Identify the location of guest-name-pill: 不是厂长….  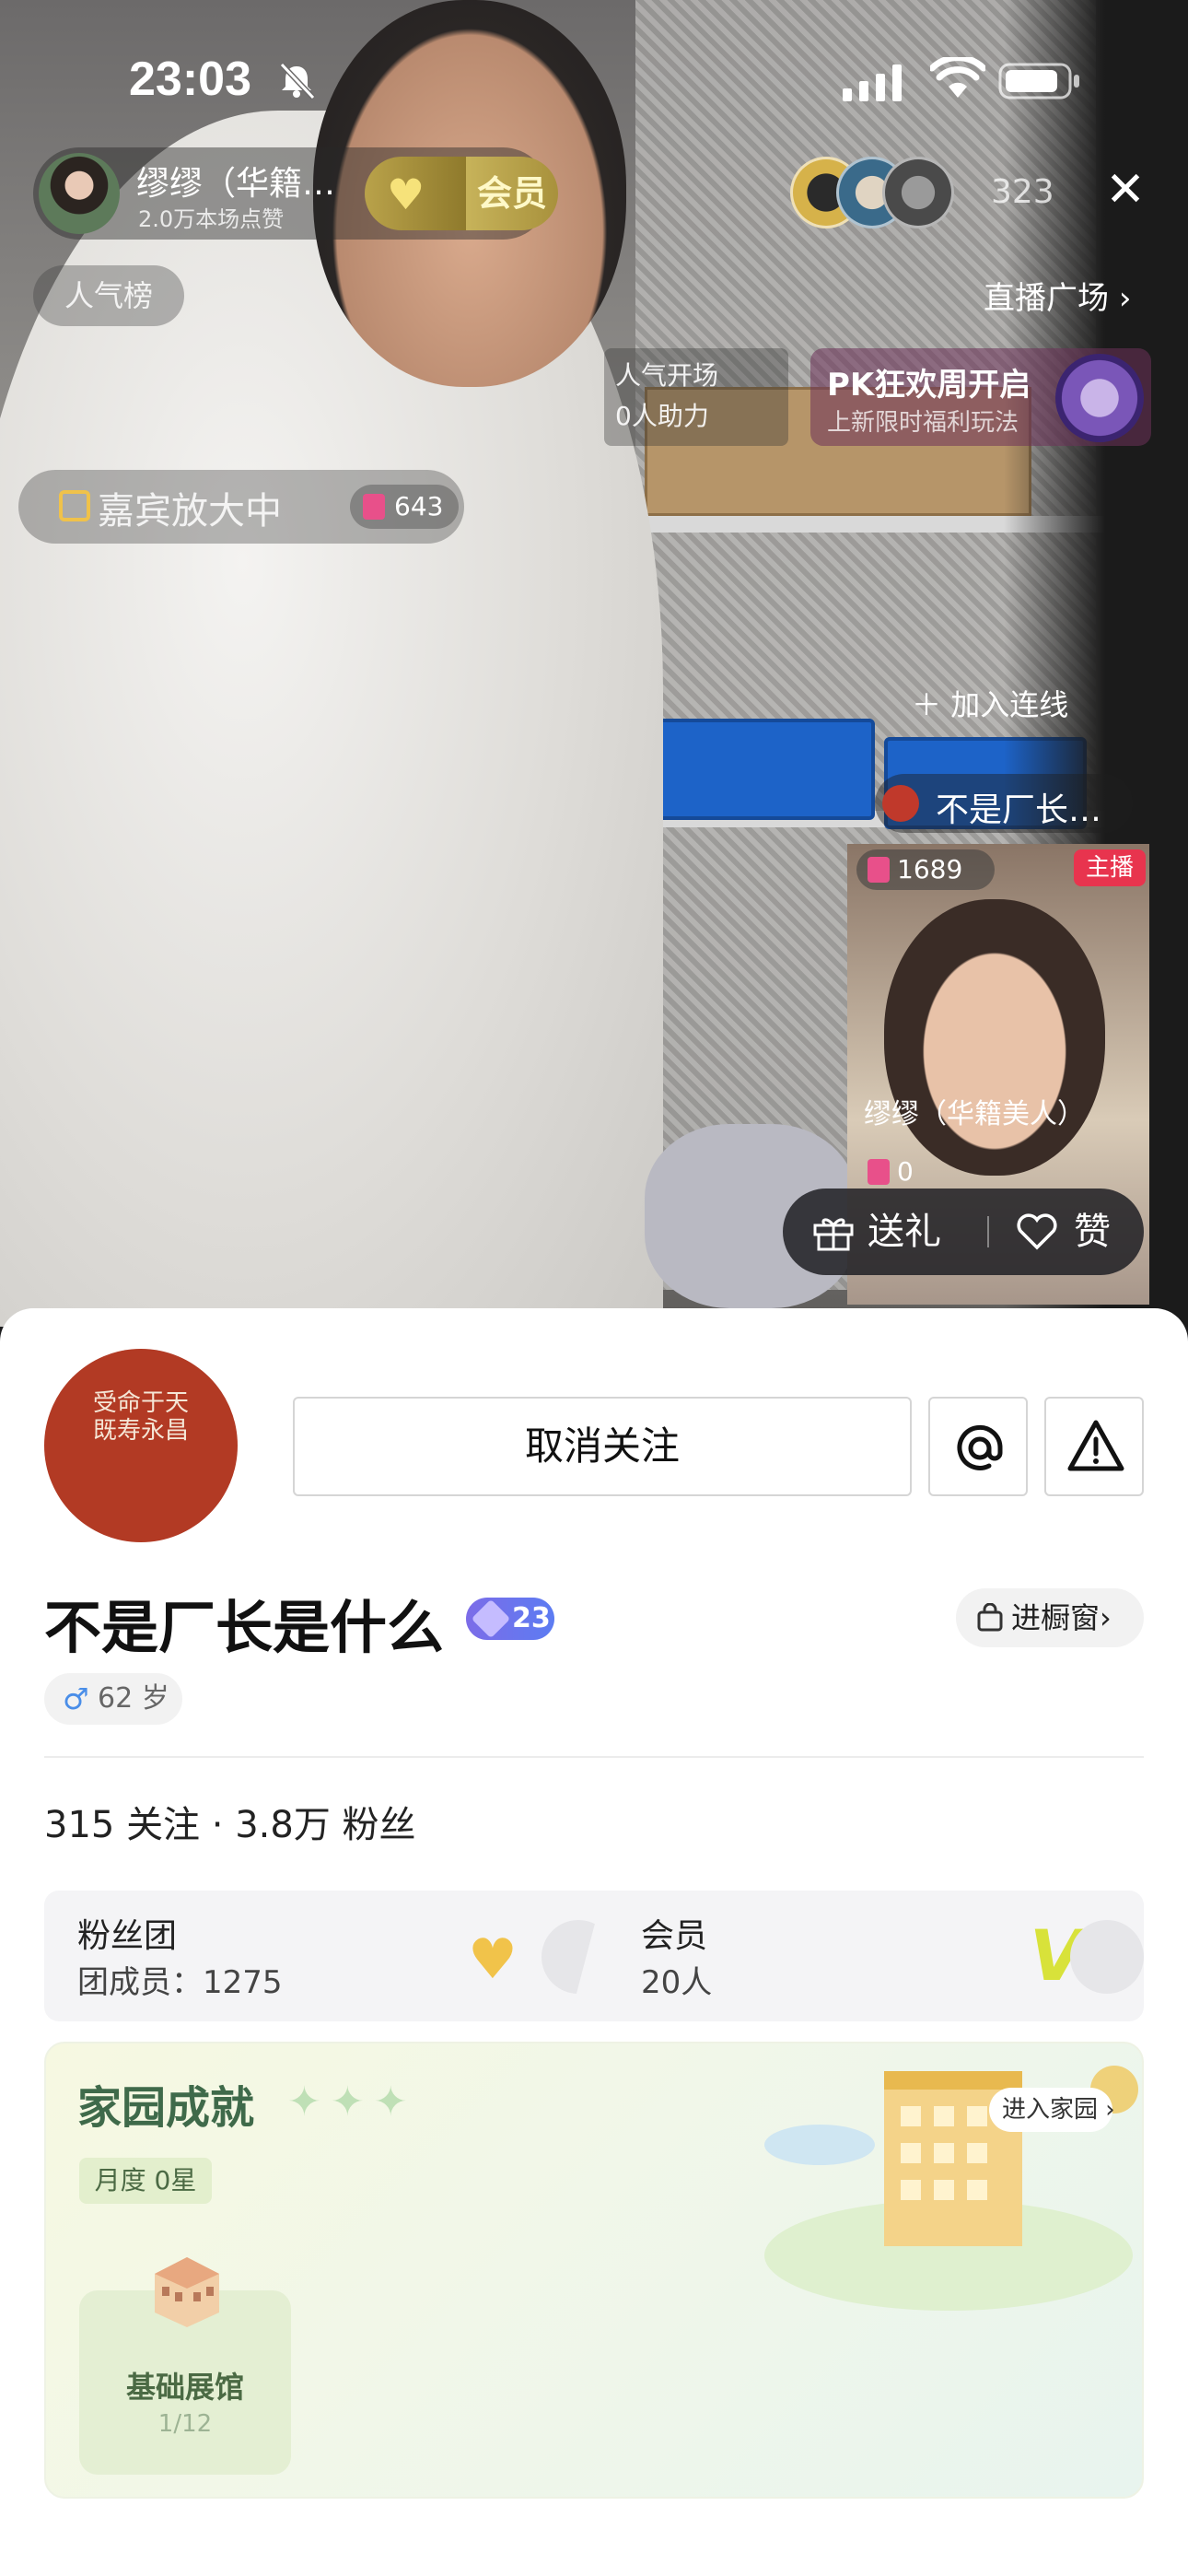
(1004, 803).